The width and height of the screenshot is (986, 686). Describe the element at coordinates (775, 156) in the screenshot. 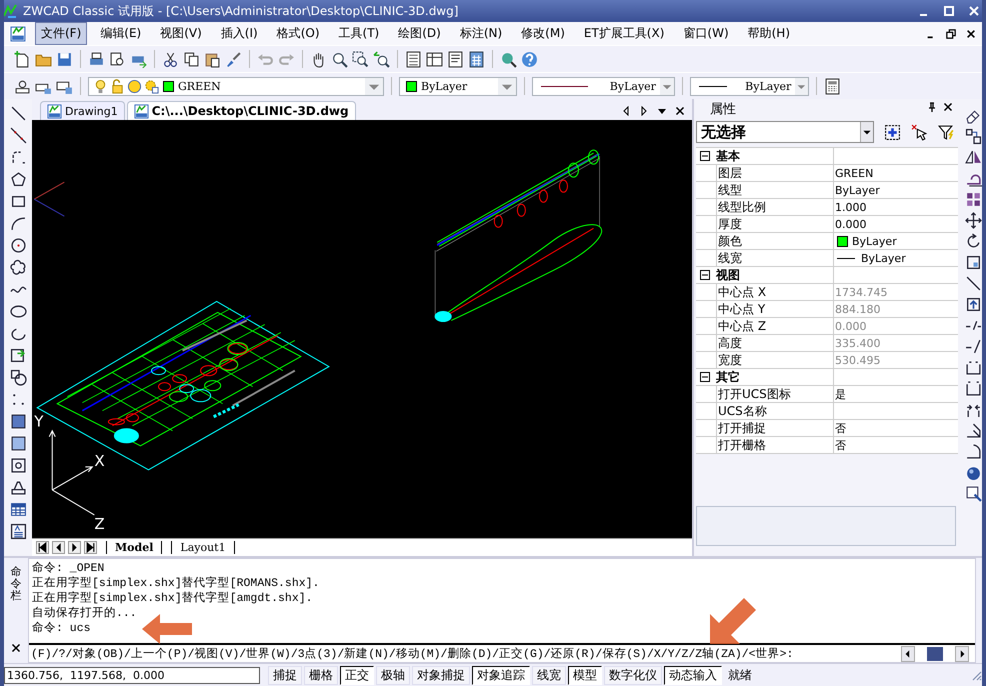

I see `section-title: 基本` at that location.